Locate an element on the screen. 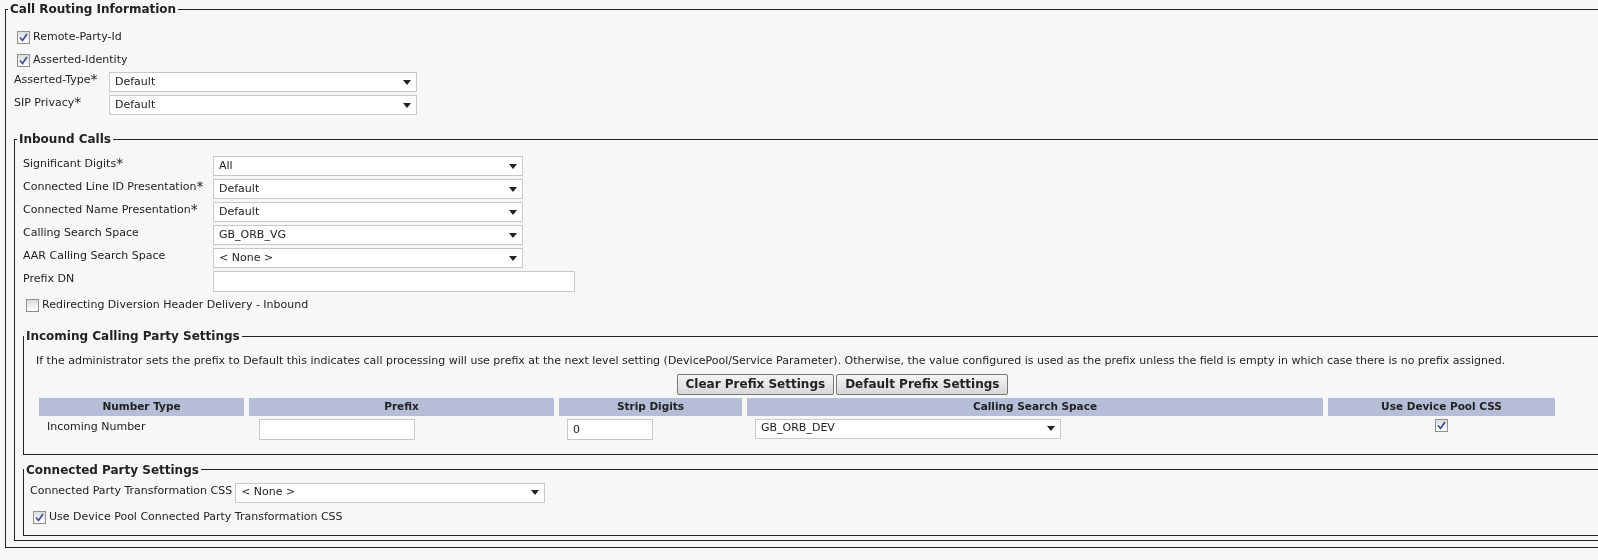  column-header: Prefix is located at coordinates (401, 406).